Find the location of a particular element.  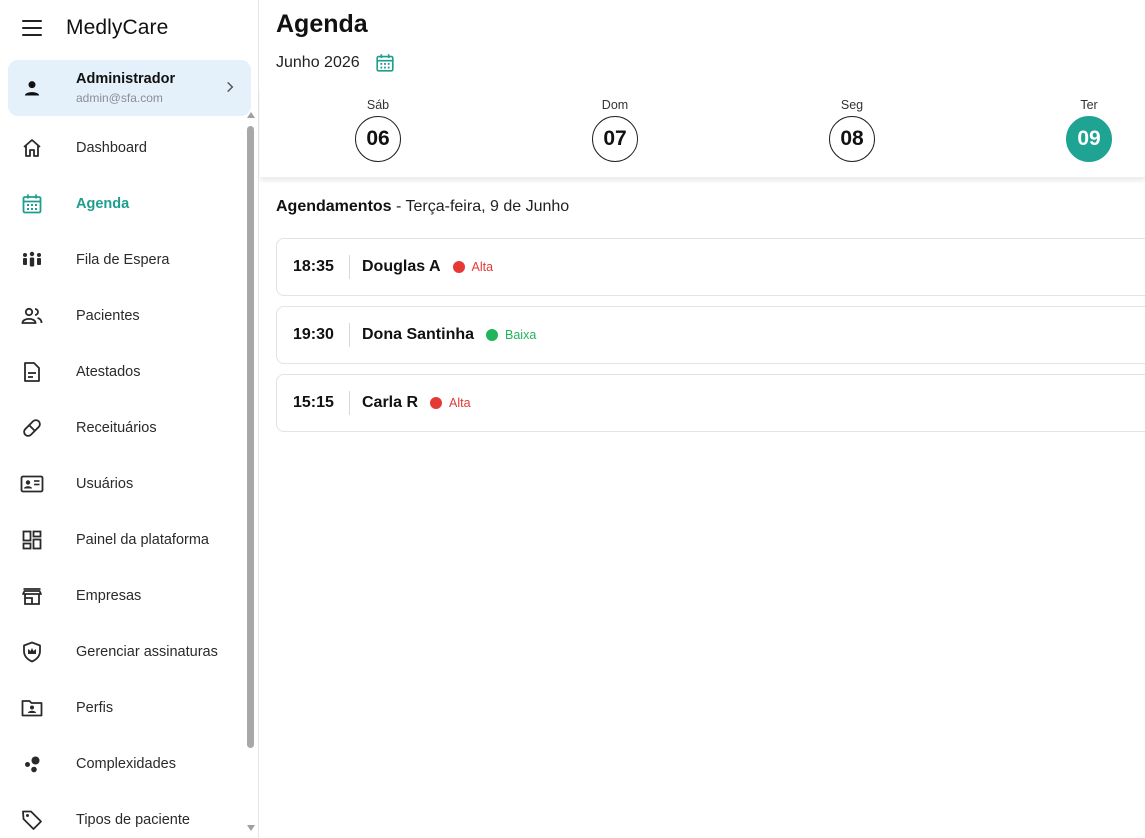

day-sab: Sáb 06 is located at coordinates (378, 130).